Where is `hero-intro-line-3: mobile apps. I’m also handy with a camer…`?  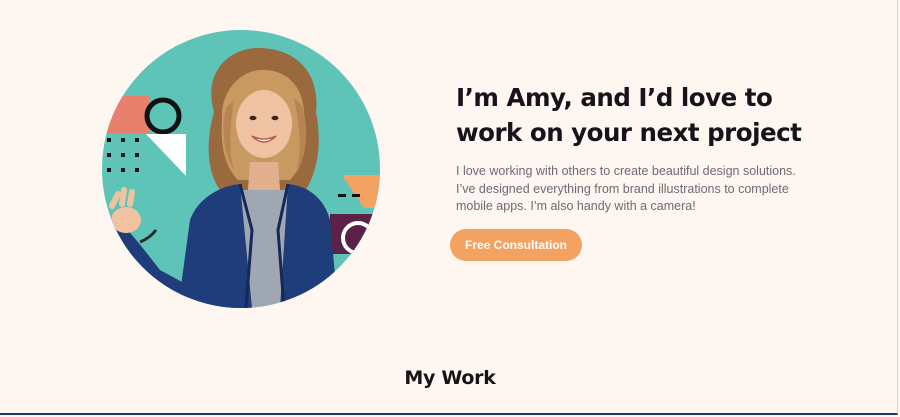
hero-intro-line-3: mobile apps. I’m also handy with a camer… is located at coordinates (576, 206).